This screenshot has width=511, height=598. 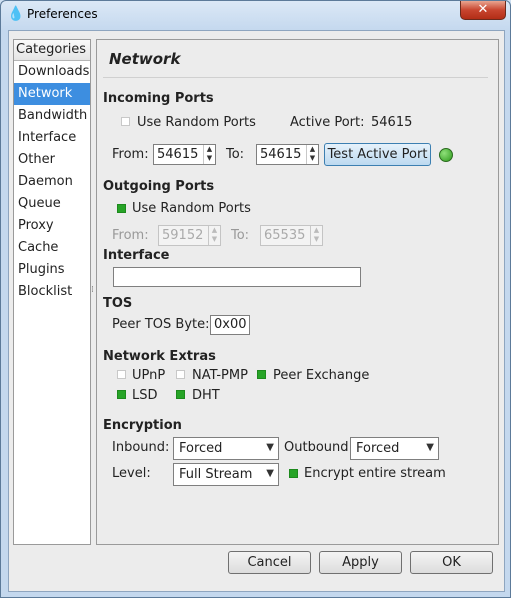 I want to click on category-bandwidth: Bandwidth, so click(x=52, y=116).